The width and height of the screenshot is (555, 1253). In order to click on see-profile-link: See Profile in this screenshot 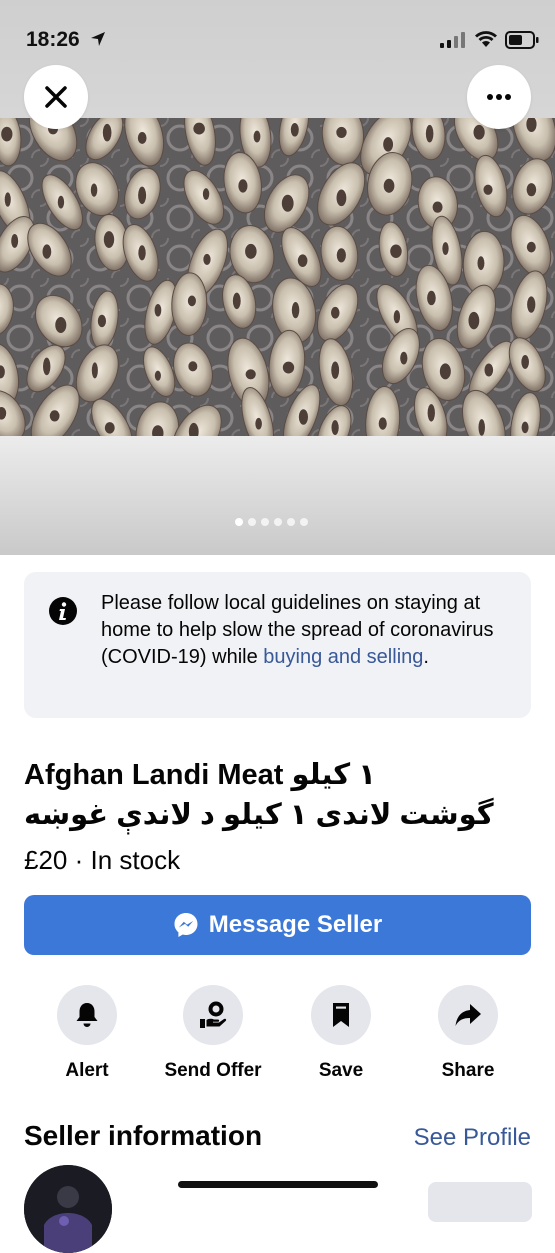, I will do `click(472, 1138)`.